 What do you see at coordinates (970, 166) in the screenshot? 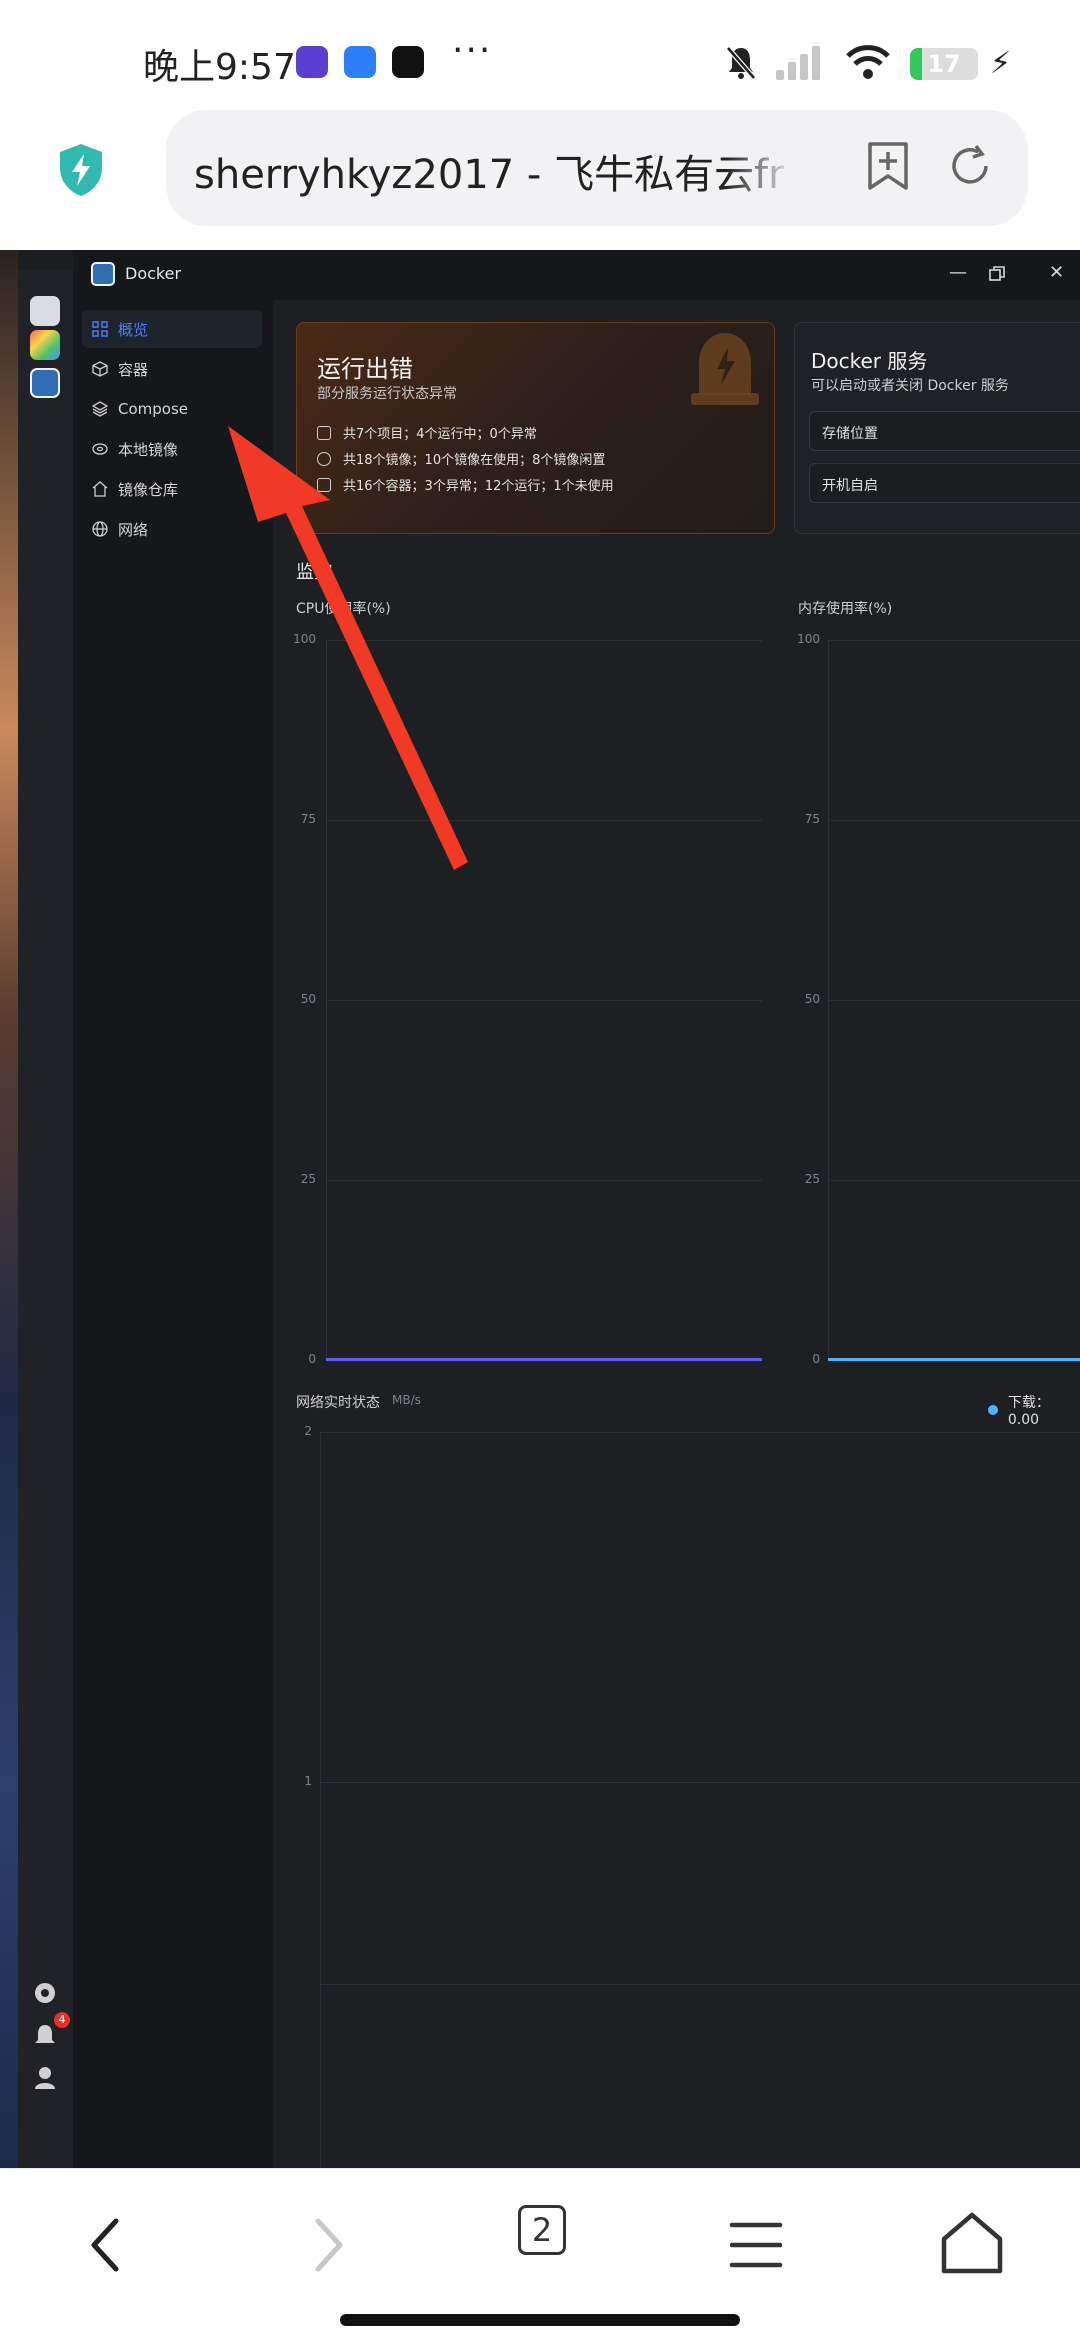
I see `reload-icon` at bounding box center [970, 166].